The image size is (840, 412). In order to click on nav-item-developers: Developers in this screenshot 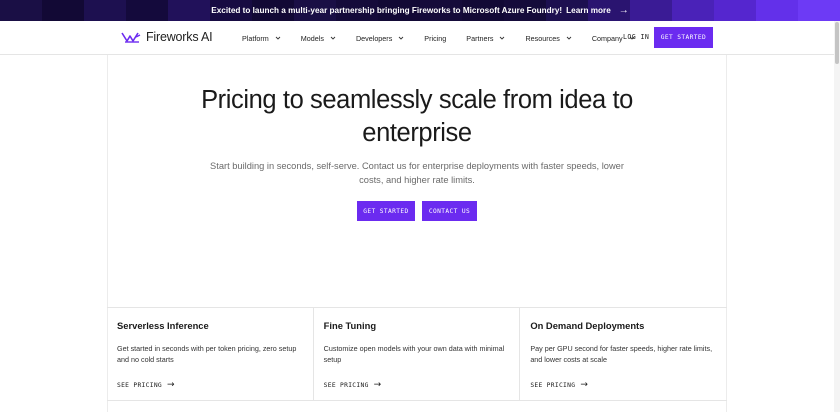, I will do `click(380, 38)`.